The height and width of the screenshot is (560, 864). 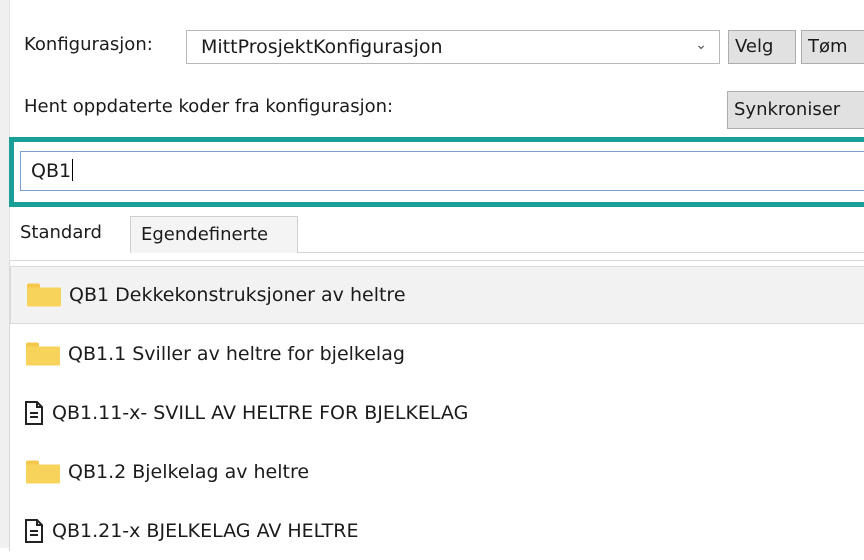 I want to click on text-caret, so click(x=73, y=170).